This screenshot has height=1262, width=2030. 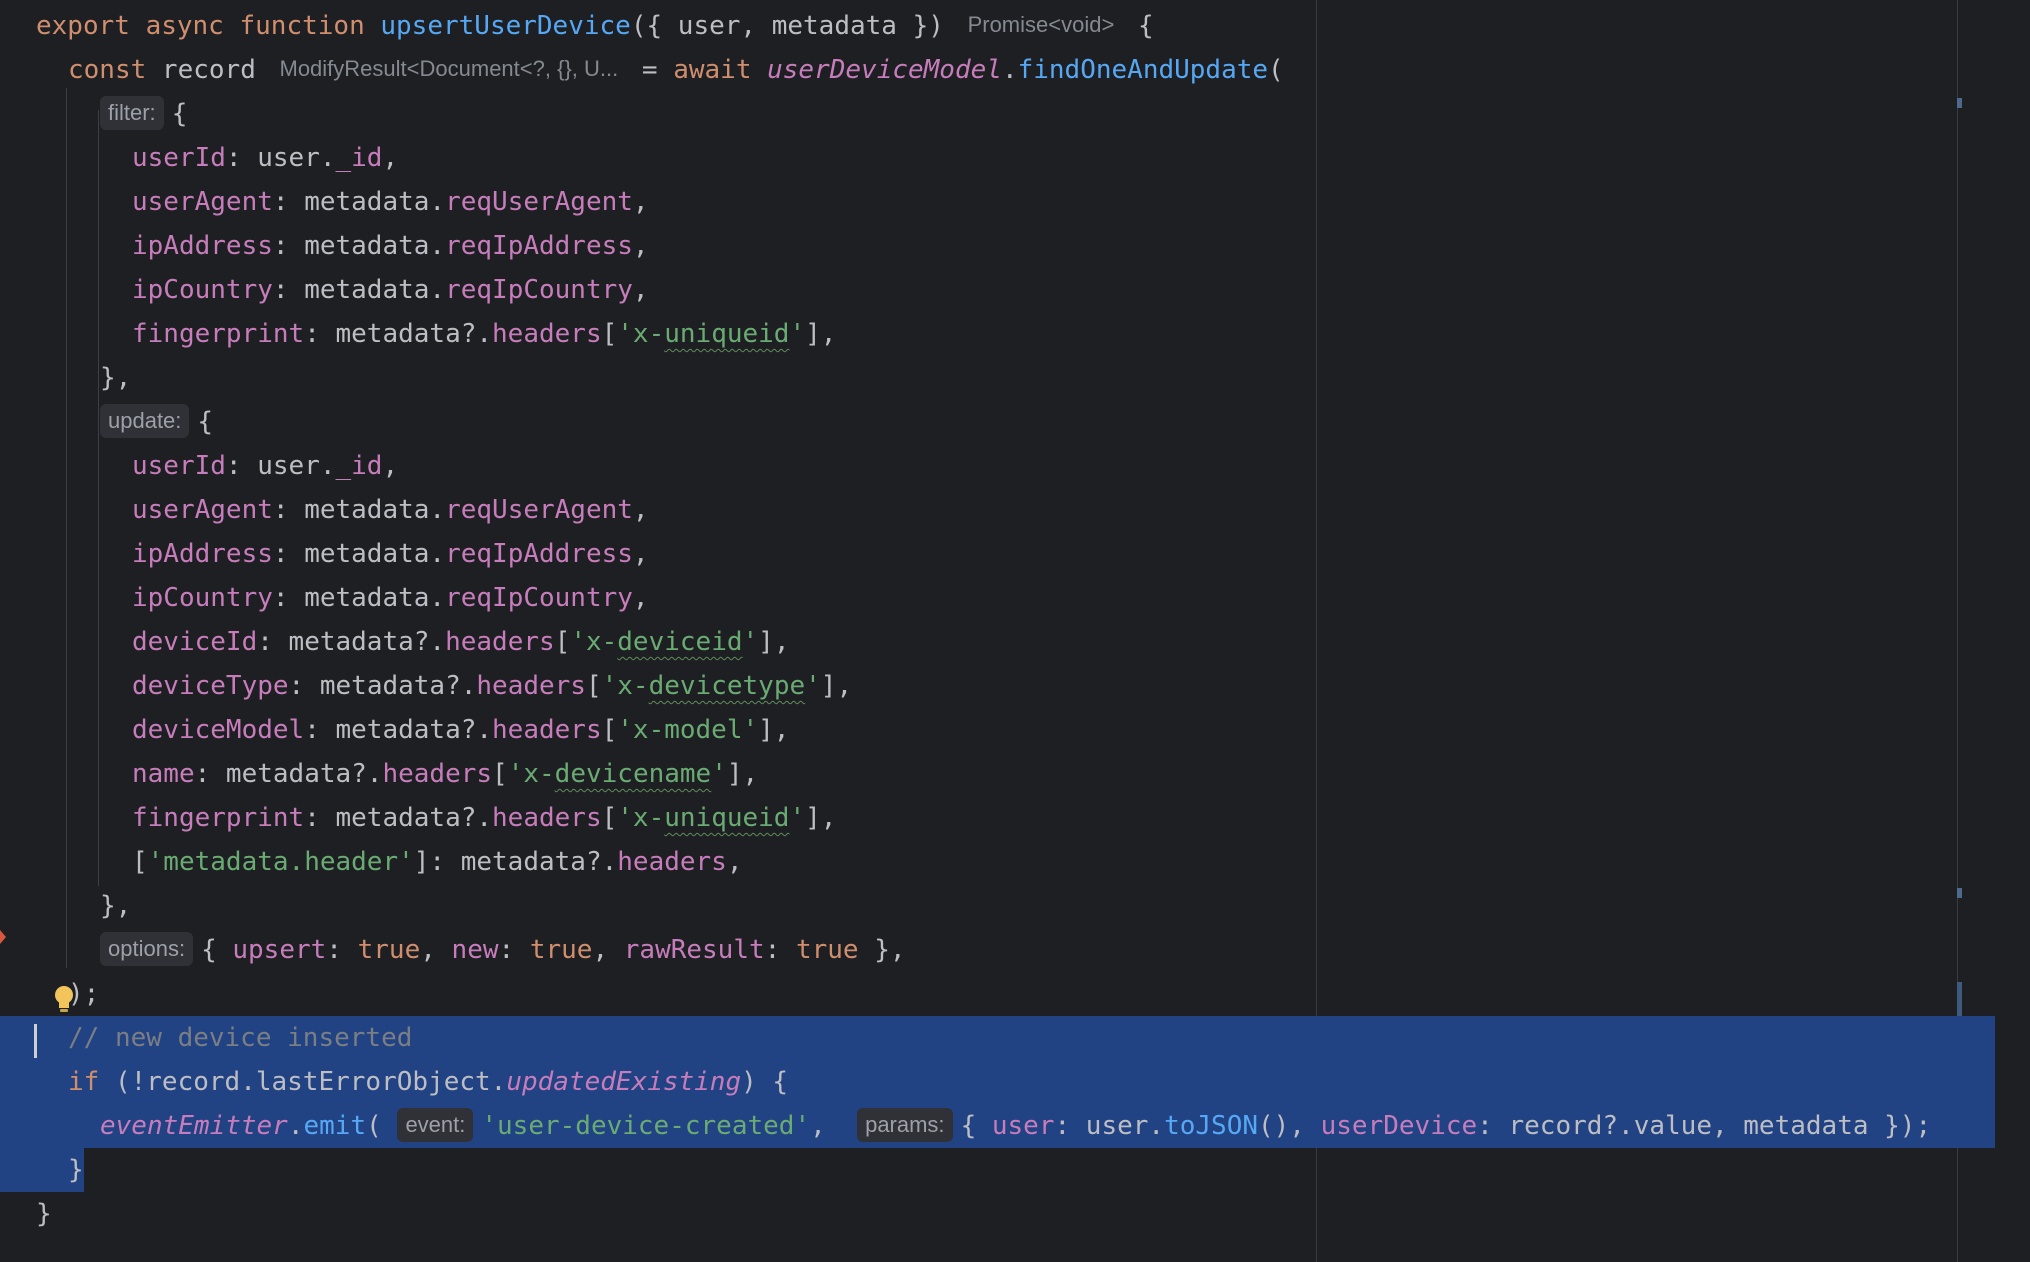 I want to click on property-token: new, so click(x=475, y=950).